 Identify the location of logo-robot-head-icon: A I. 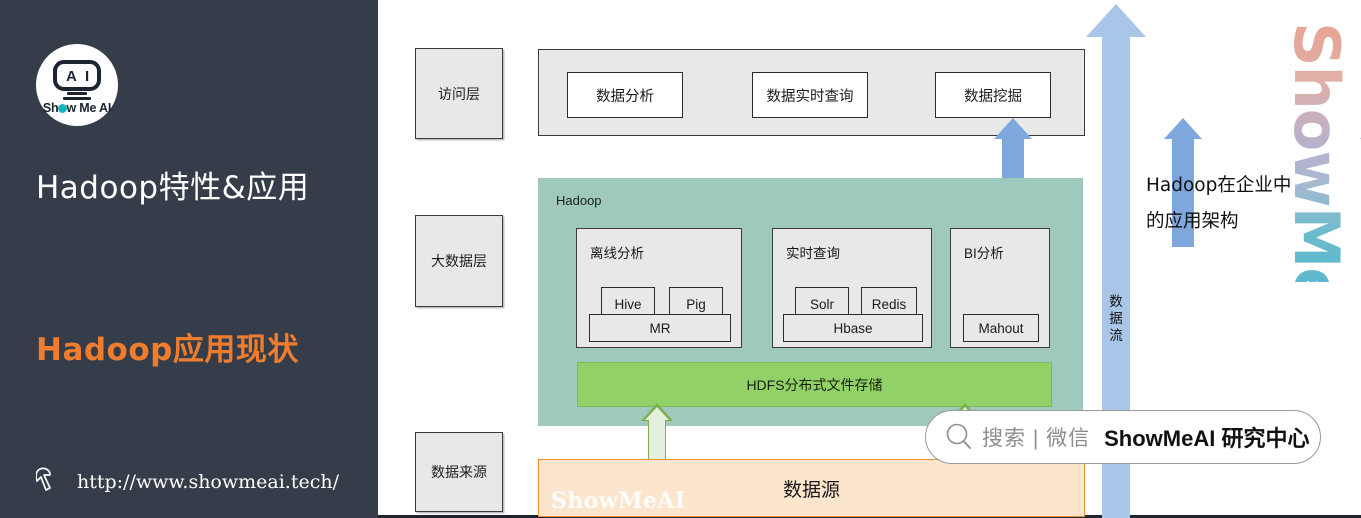
(77, 75).